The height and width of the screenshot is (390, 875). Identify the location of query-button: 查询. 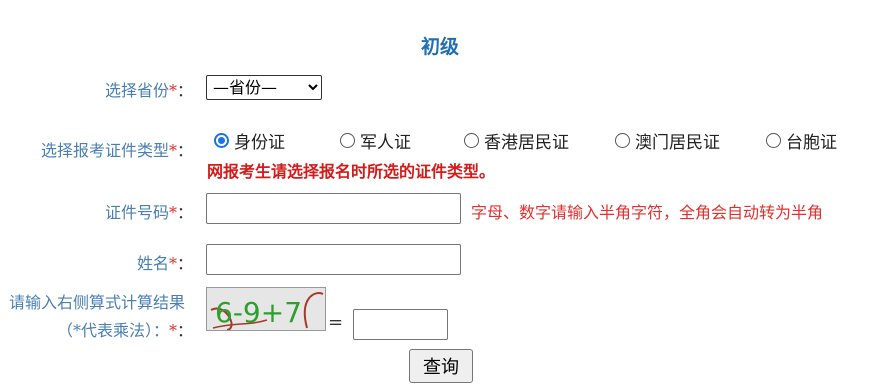
(441, 366).